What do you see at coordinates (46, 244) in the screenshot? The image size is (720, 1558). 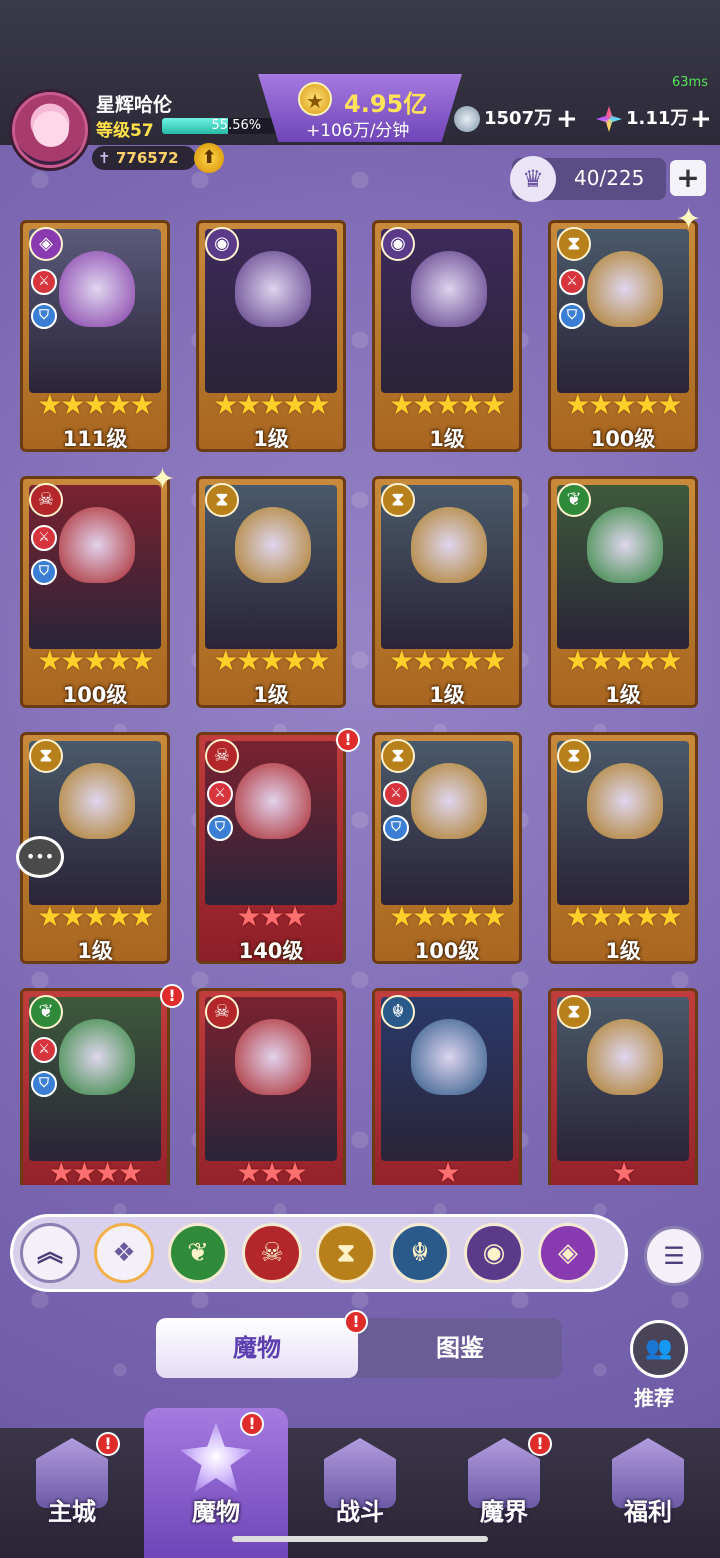 I see `light-element-icon: ◈` at bounding box center [46, 244].